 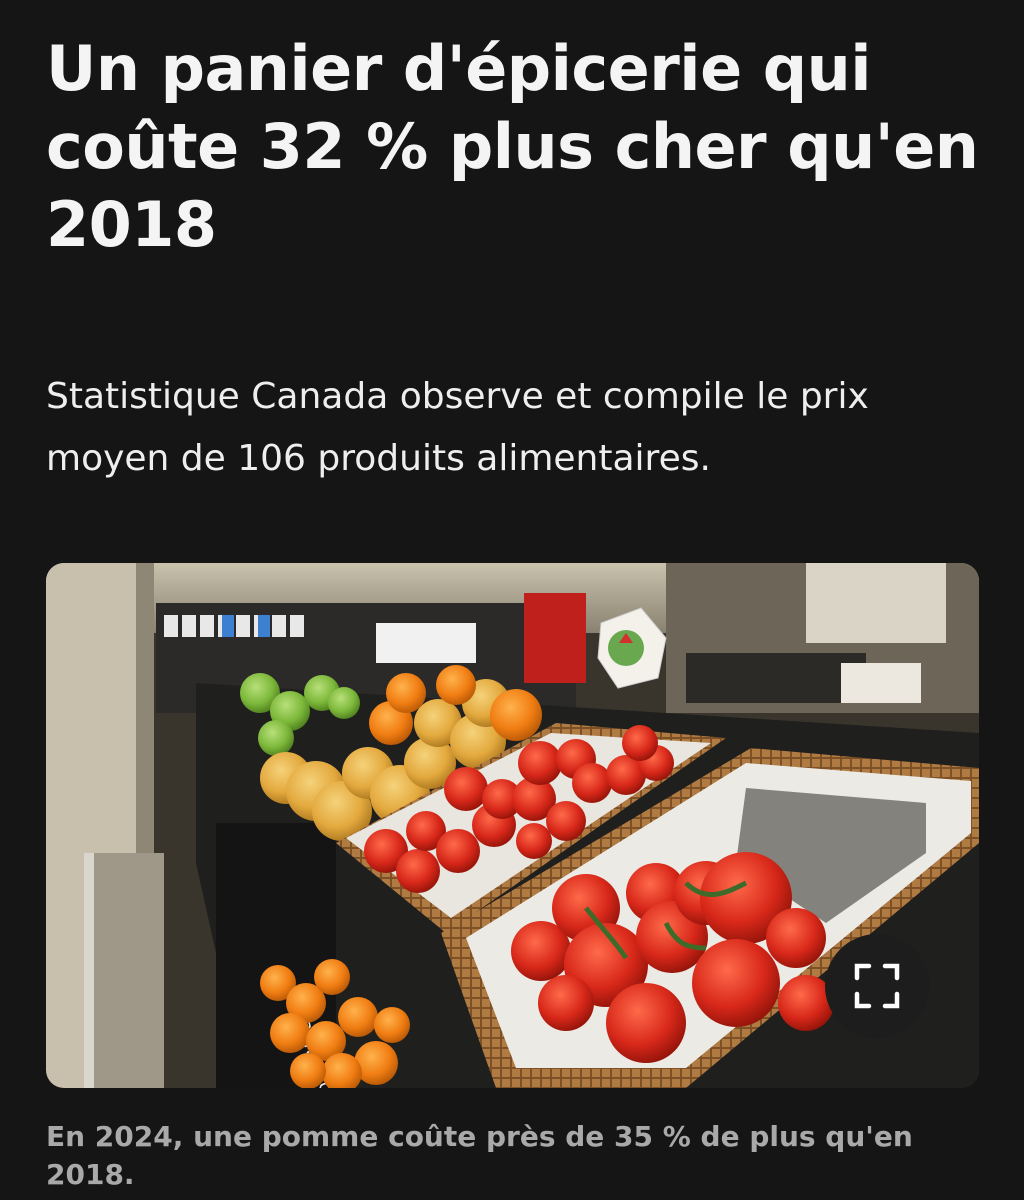 I want to click on fullscreen-expand-icon, so click(x=877, y=986).